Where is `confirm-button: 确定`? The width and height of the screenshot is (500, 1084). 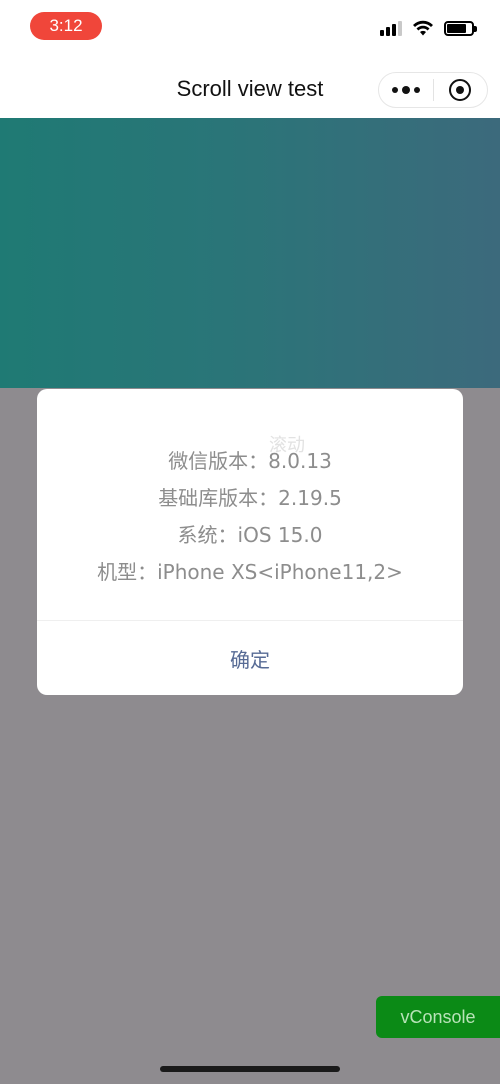
confirm-button: 确定 is located at coordinates (250, 658).